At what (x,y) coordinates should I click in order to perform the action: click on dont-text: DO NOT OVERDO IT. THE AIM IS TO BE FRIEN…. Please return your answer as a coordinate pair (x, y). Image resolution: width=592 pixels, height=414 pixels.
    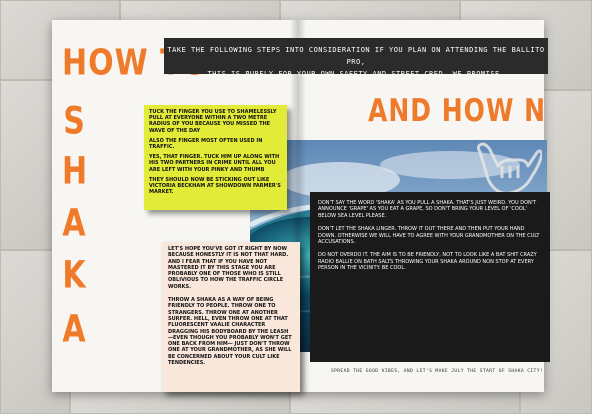
    Looking at the image, I should click on (427, 262).